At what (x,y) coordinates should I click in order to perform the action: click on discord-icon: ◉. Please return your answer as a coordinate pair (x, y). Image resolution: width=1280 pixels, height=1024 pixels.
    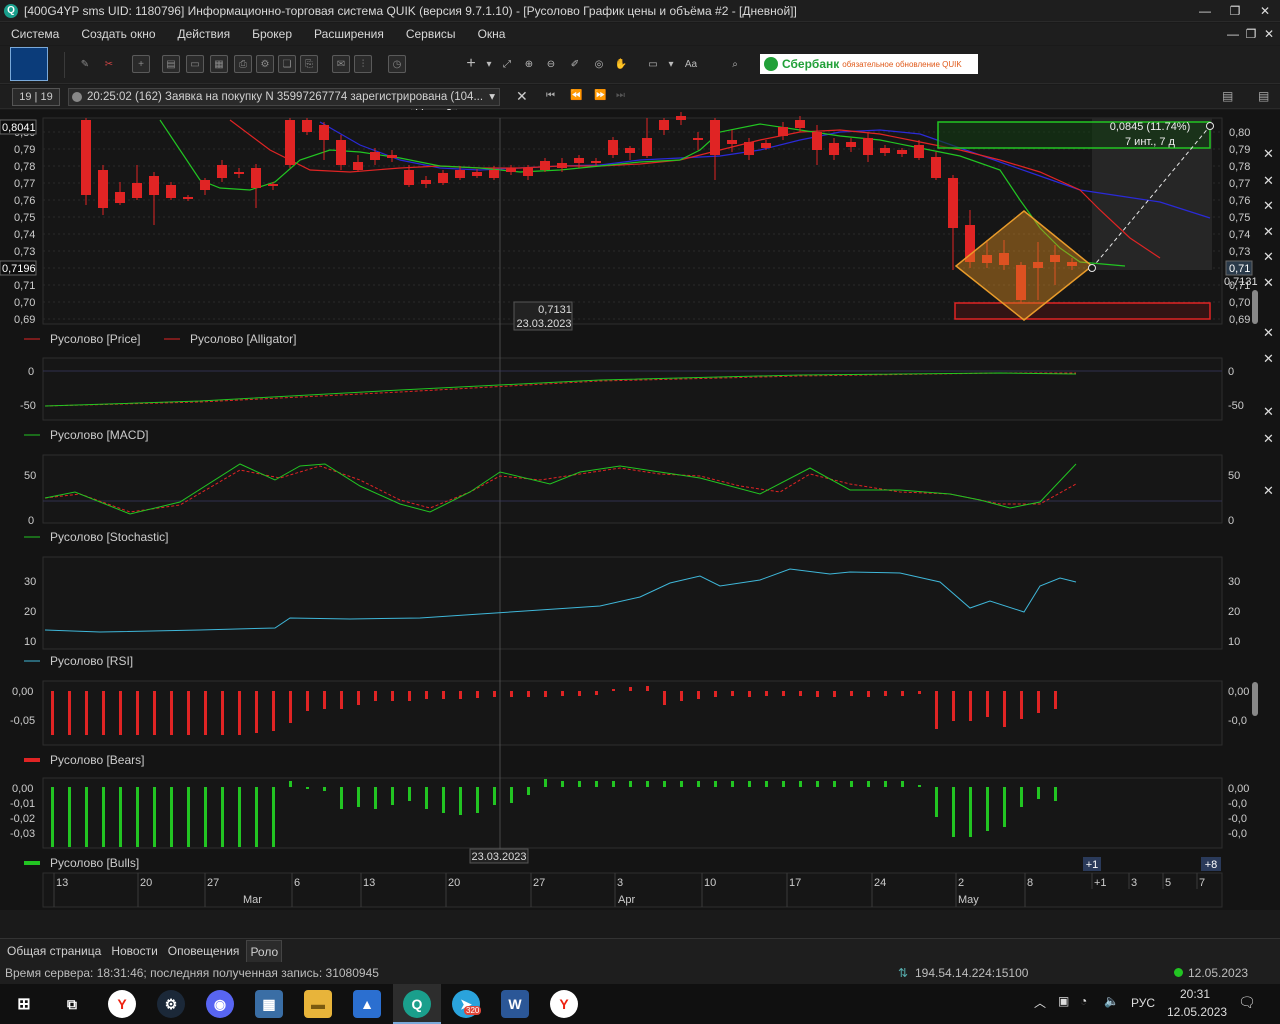
    Looking at the image, I should click on (220, 1004).